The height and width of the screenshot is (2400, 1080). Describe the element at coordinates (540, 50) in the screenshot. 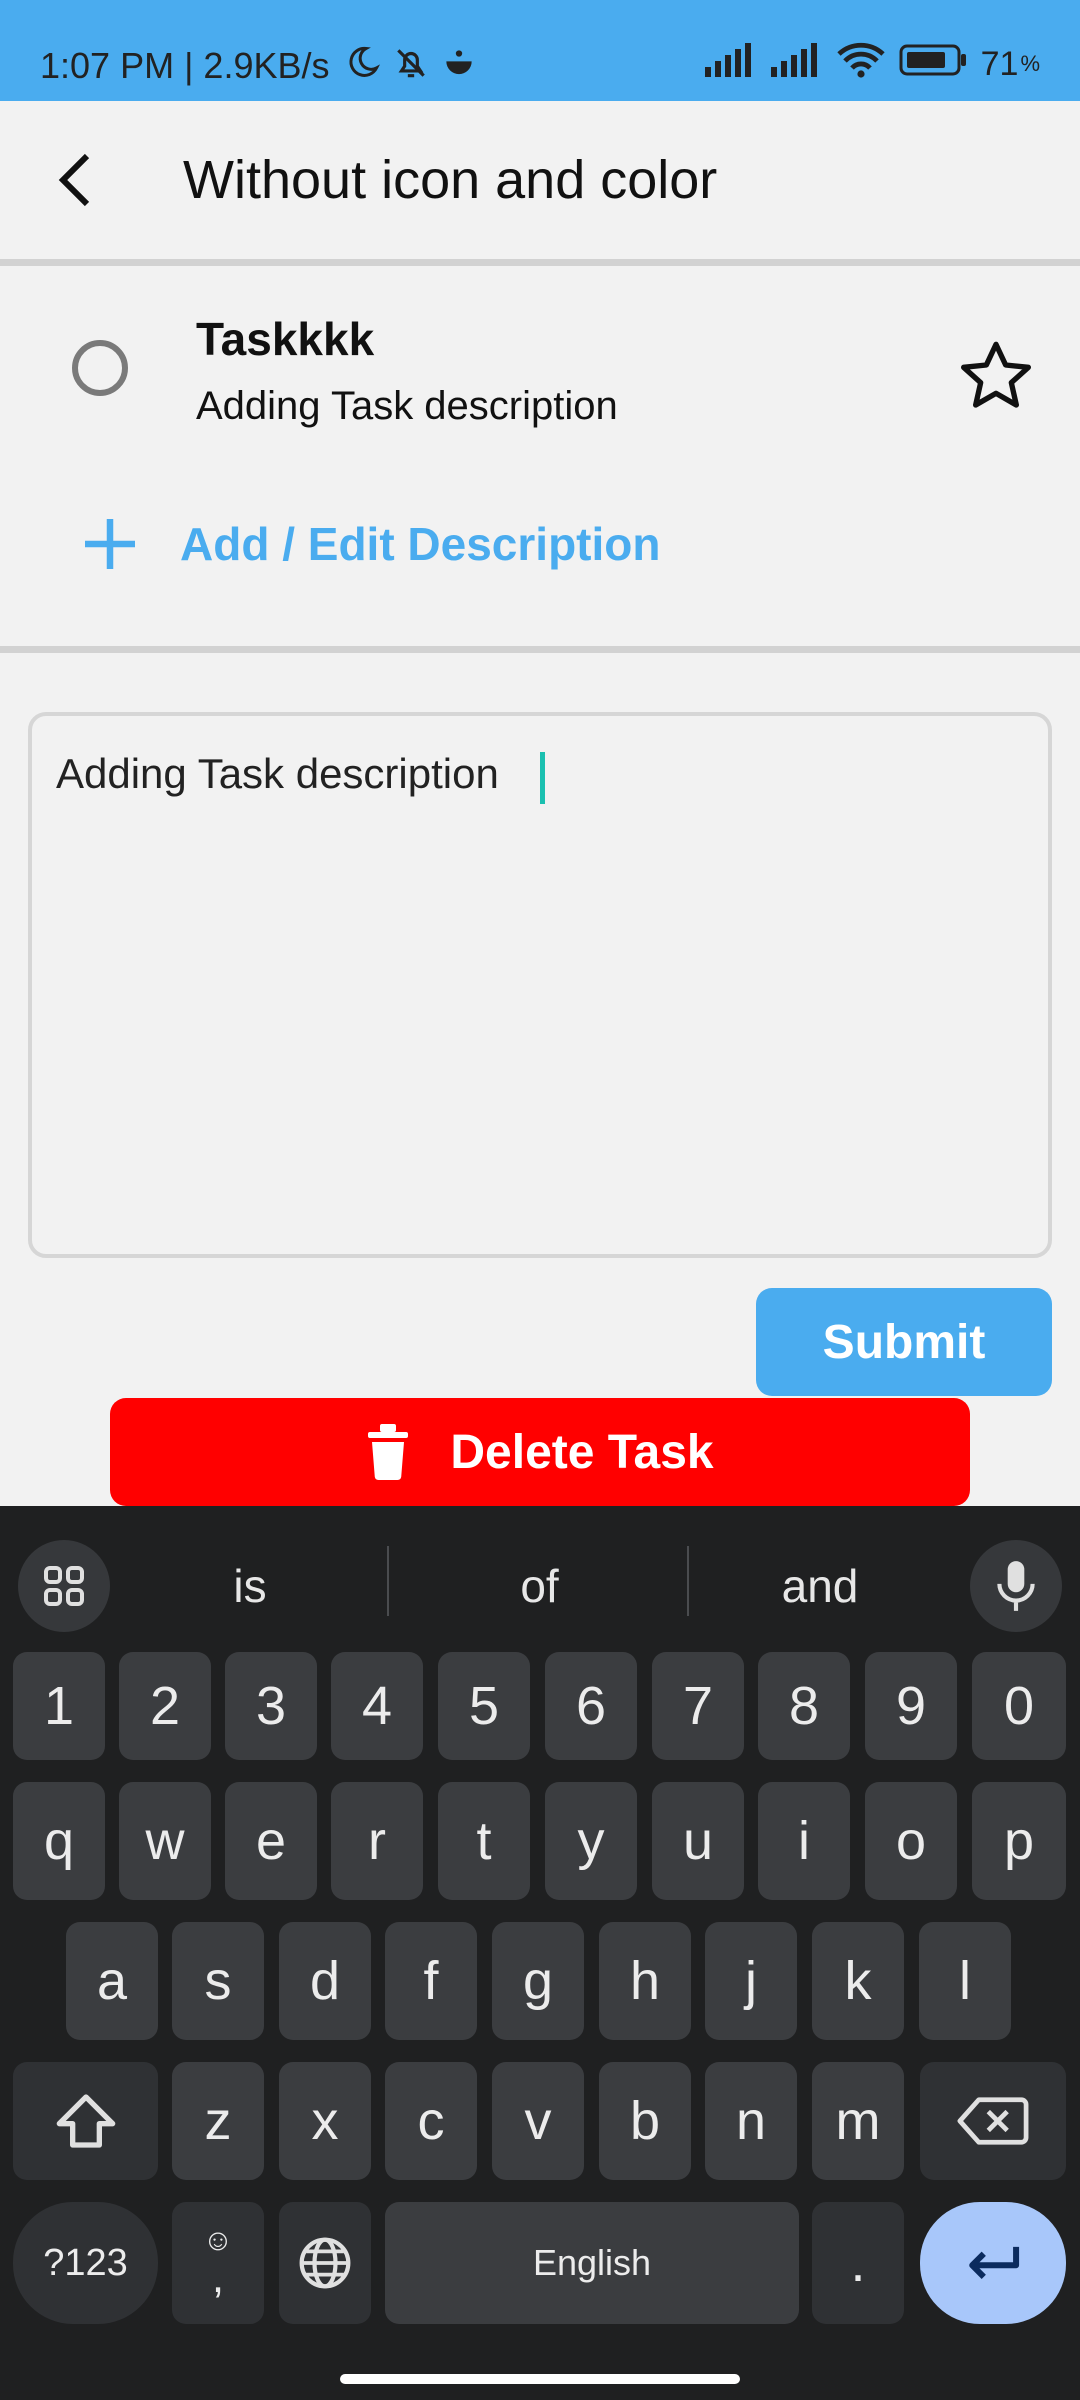

I see `status-bar: 1:07 PM | 2.9KB/s 71%` at that location.